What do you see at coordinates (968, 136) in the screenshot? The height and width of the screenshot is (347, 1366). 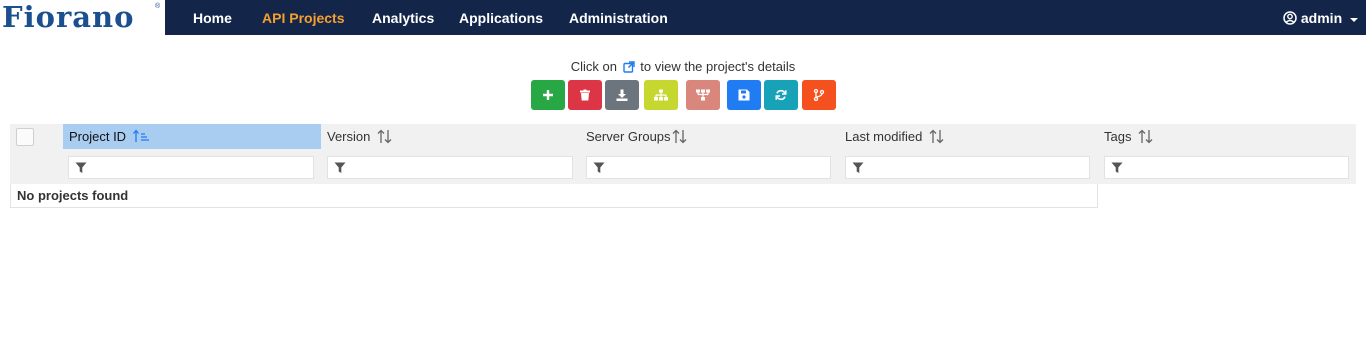 I see `column-header-last-modified: Last modified` at bounding box center [968, 136].